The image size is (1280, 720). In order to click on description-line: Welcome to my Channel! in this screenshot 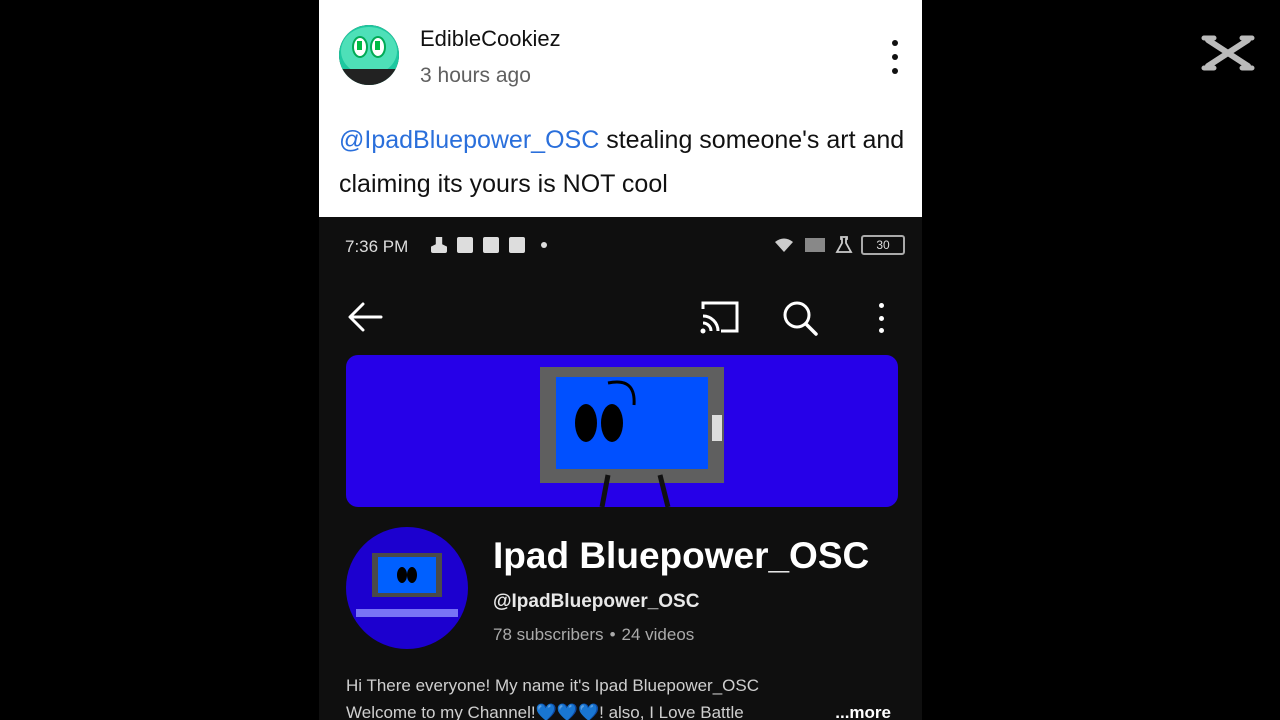, I will do `click(441, 711)`.